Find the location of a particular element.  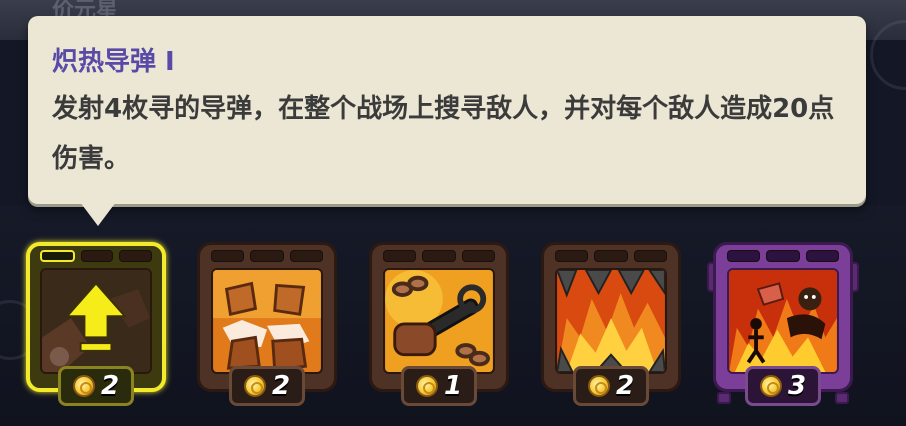

upgrade-card-1: 2 is located at coordinates (96, 325).